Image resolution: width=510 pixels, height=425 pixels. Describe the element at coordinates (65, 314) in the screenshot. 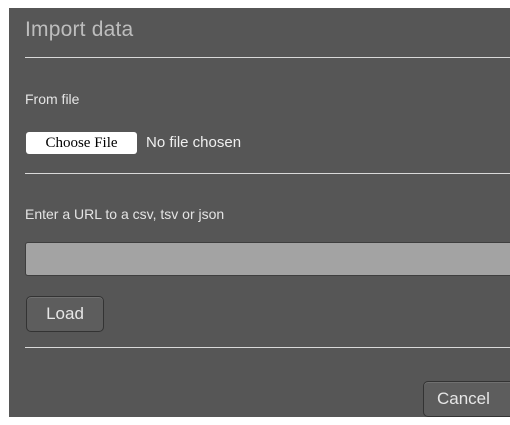

I see `load-button: Load` at that location.